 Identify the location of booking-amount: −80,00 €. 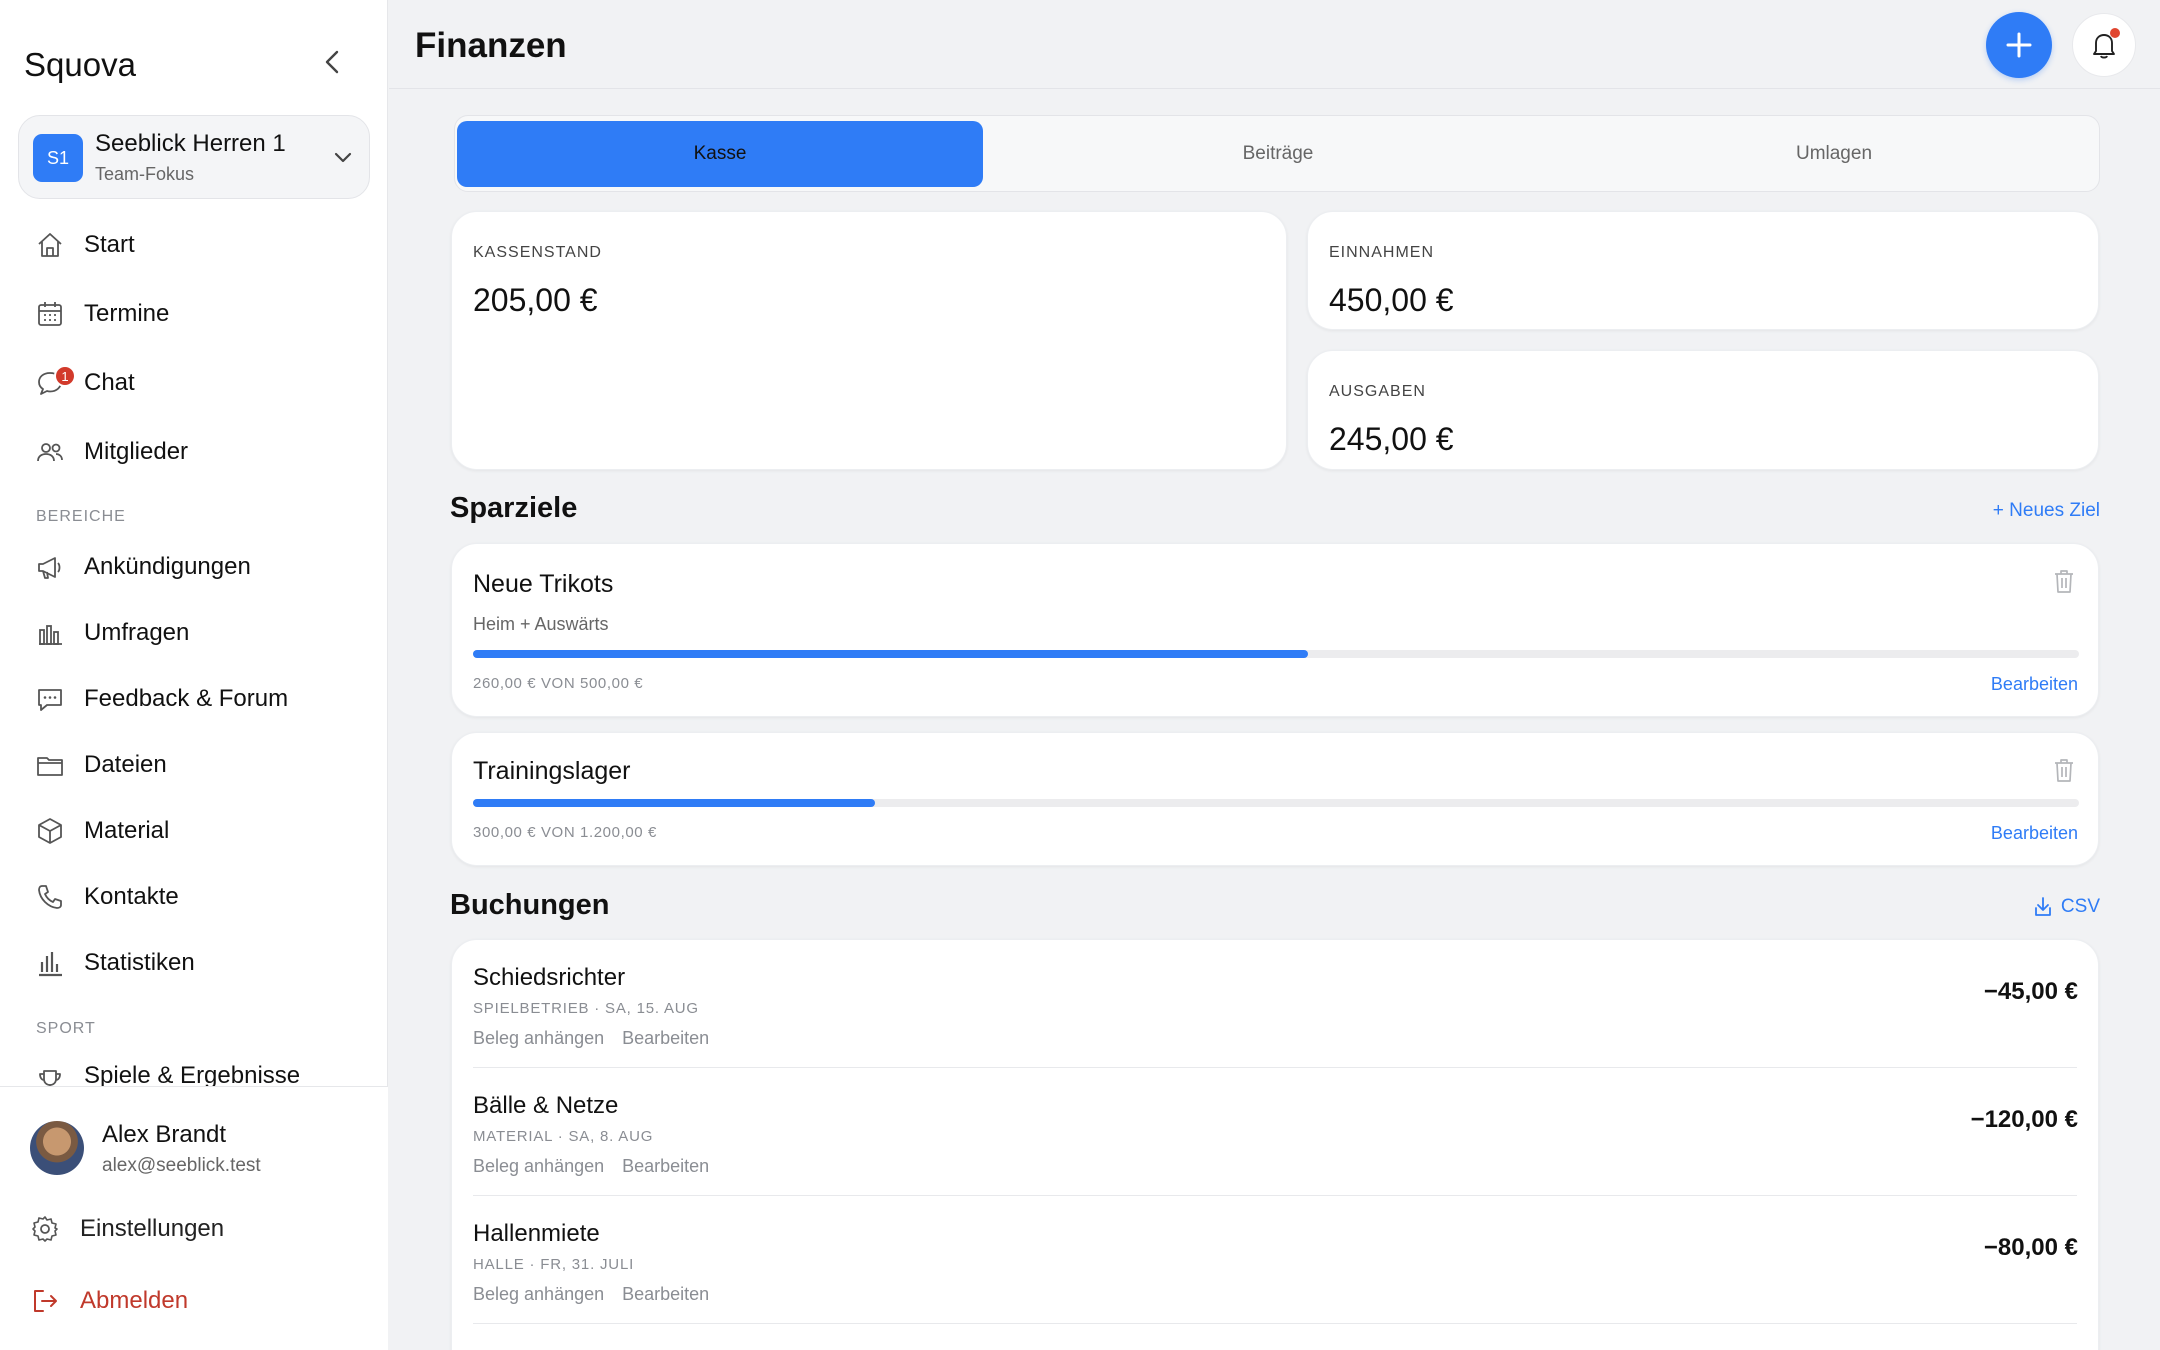
(2030, 1247).